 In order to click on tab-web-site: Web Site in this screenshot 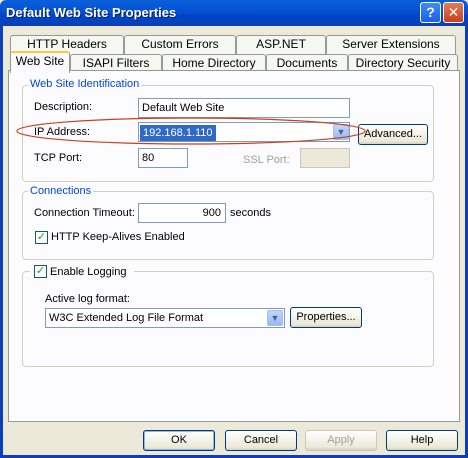, I will do `click(40, 62)`.